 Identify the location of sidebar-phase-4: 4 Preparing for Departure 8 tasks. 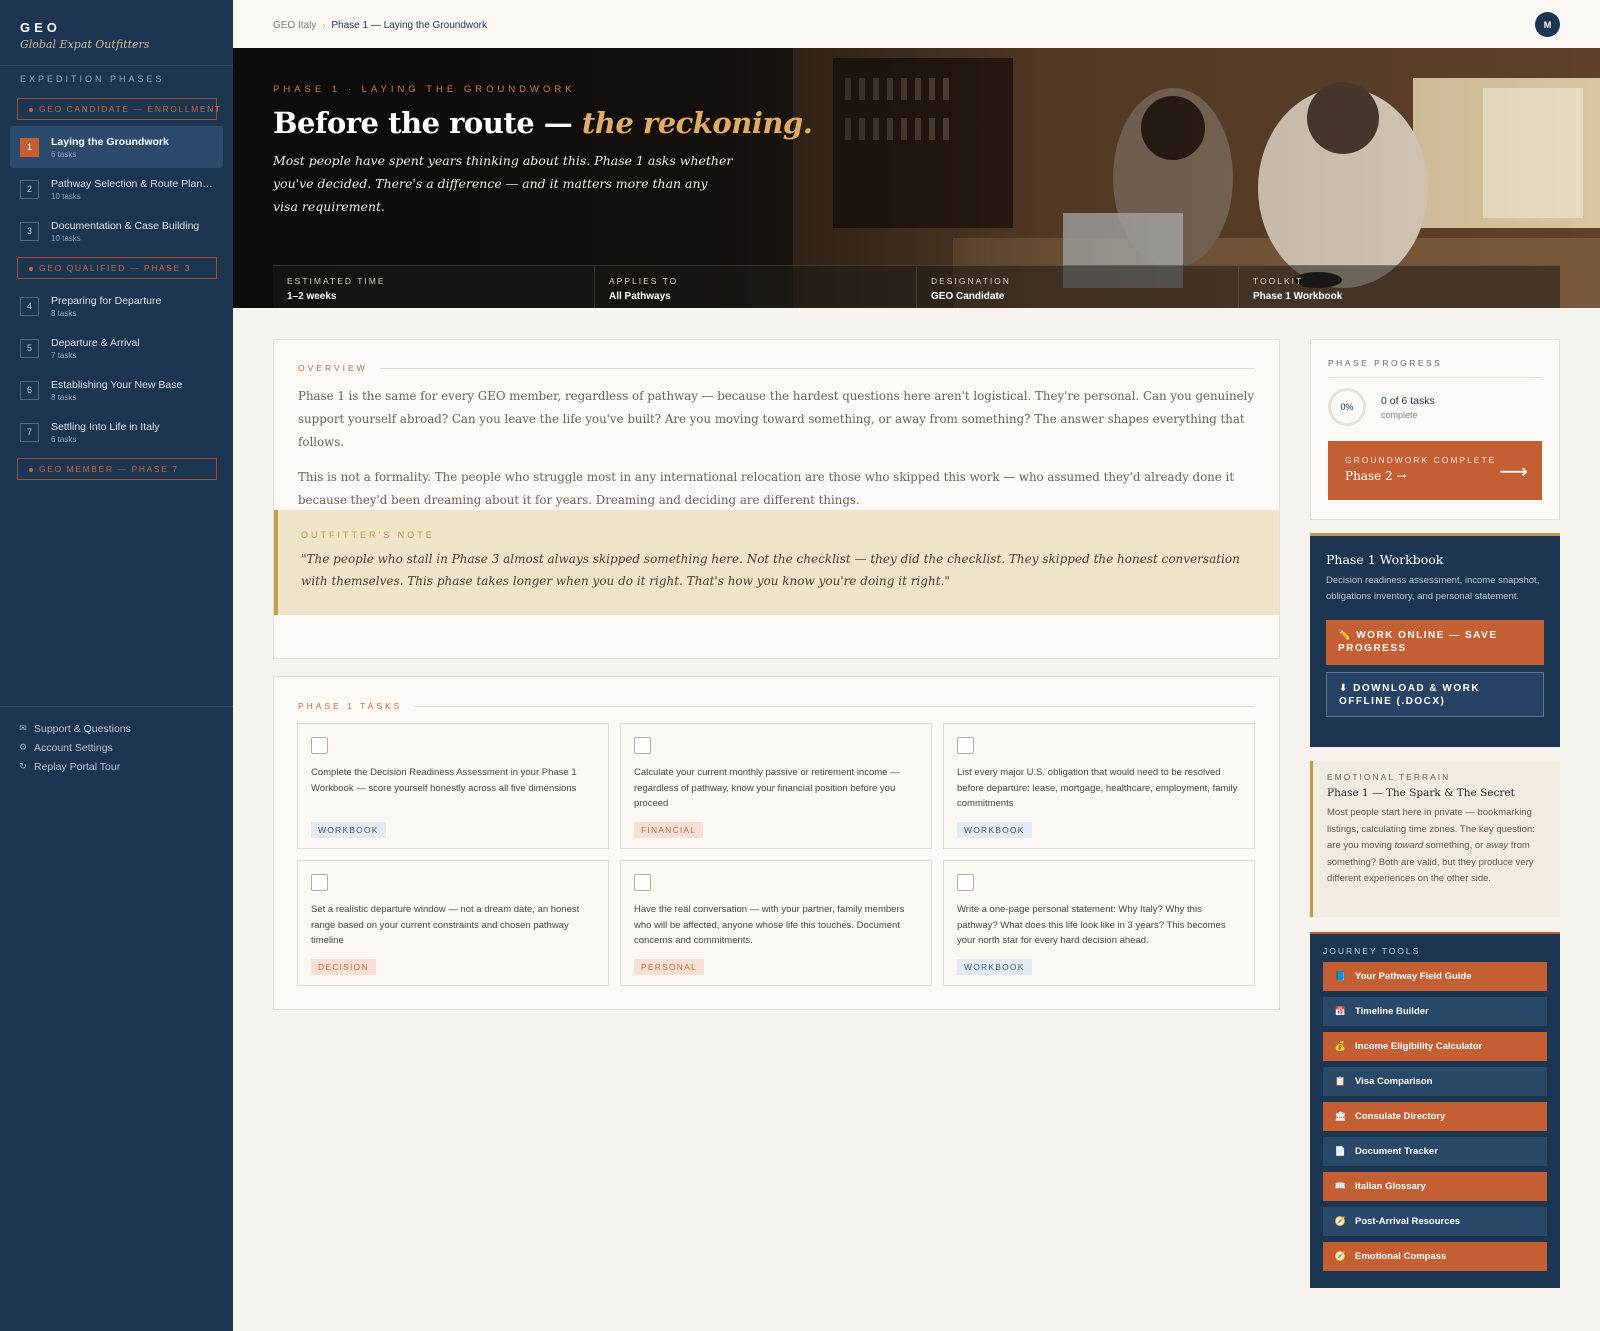
(116, 306).